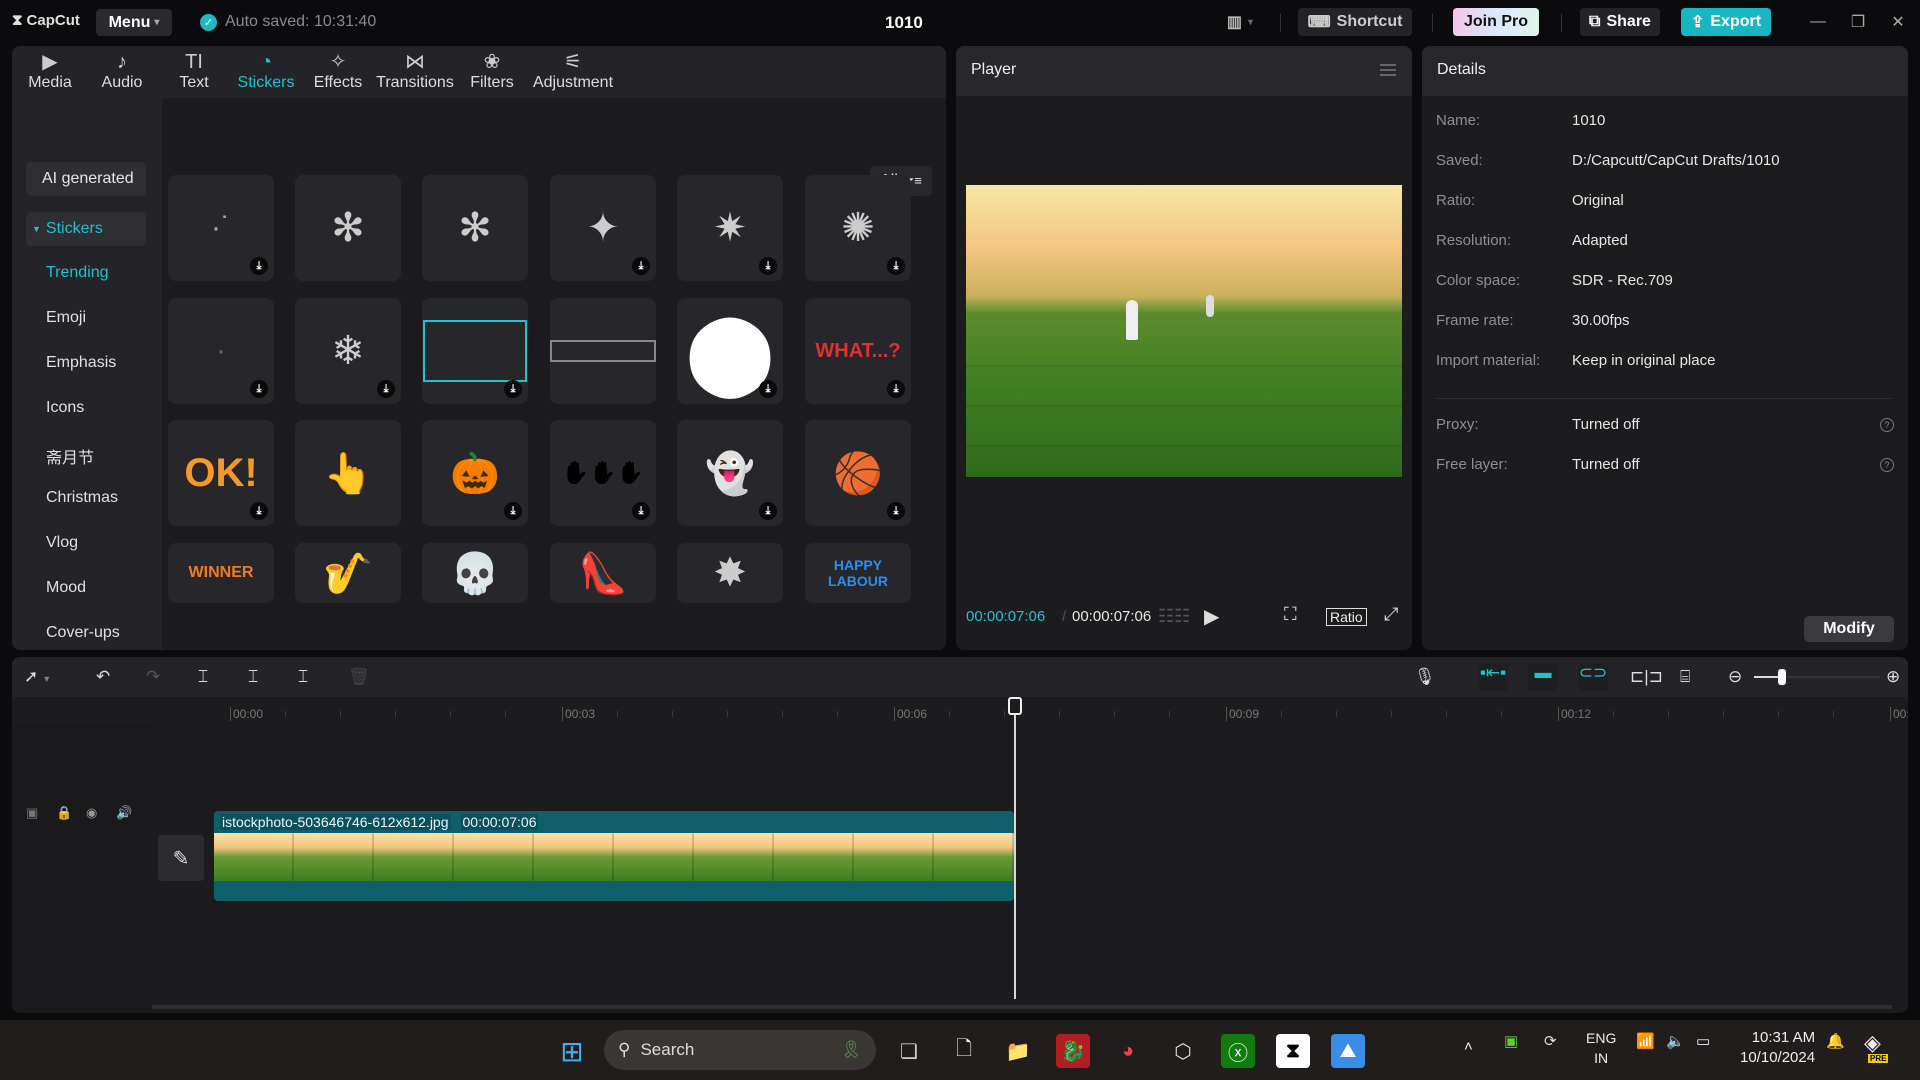 This screenshot has width=1920, height=1080. I want to click on zoom-in-button: ⊕, so click(1893, 677).